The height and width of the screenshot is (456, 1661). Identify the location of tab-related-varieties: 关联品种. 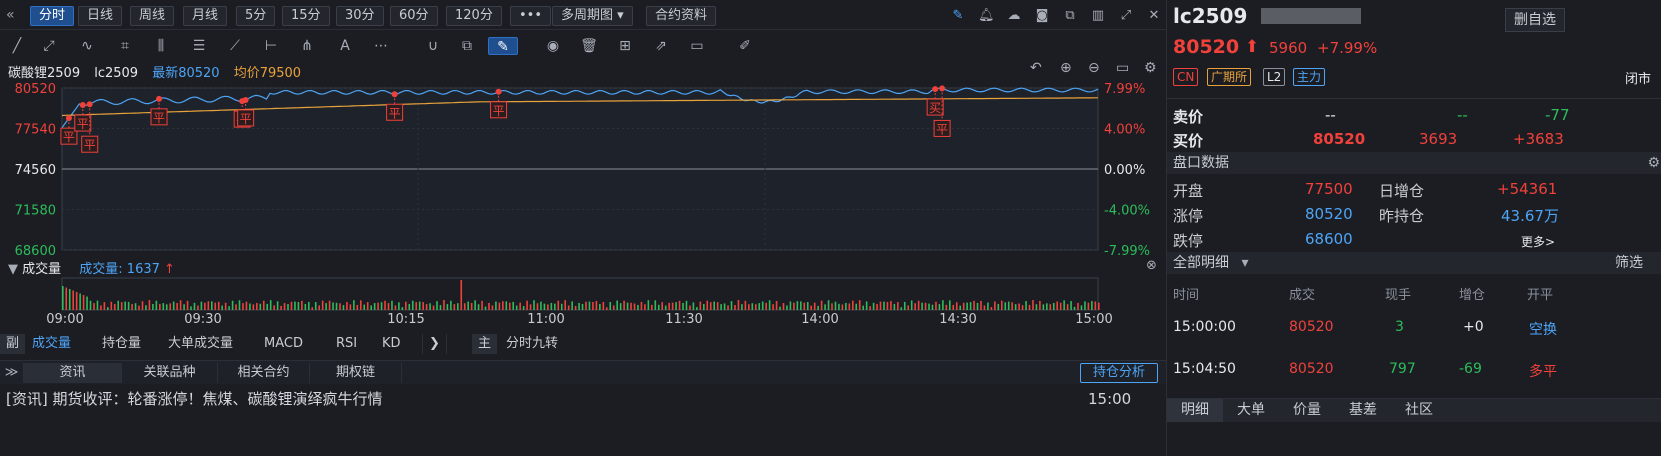
(170, 373).